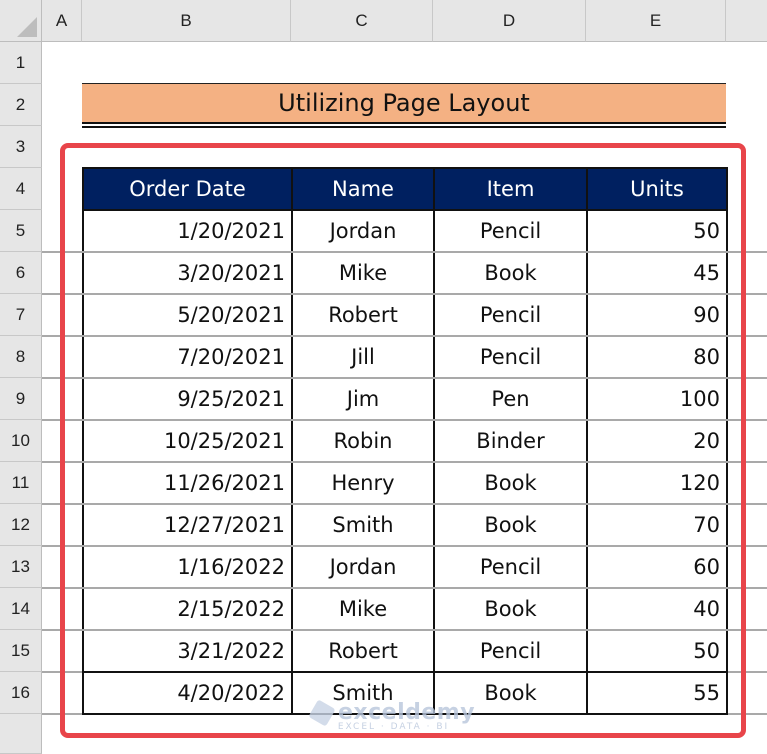 The width and height of the screenshot is (767, 754). Describe the element at coordinates (21, 651) in the screenshot. I see `row-header-15: 15` at that location.